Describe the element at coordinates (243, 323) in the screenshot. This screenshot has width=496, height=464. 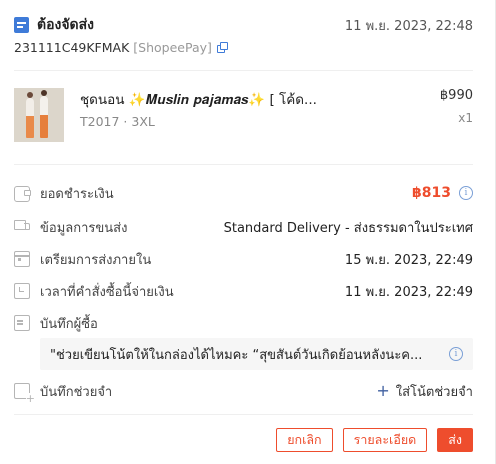
I see `buyer-note-row: บันทึกผู้ซื้อ` at that location.